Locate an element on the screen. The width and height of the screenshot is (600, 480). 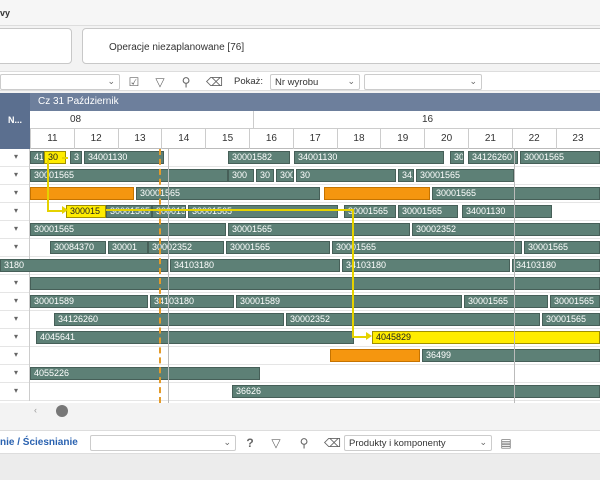
show-label: Pokaż: is located at coordinates (249, 81).